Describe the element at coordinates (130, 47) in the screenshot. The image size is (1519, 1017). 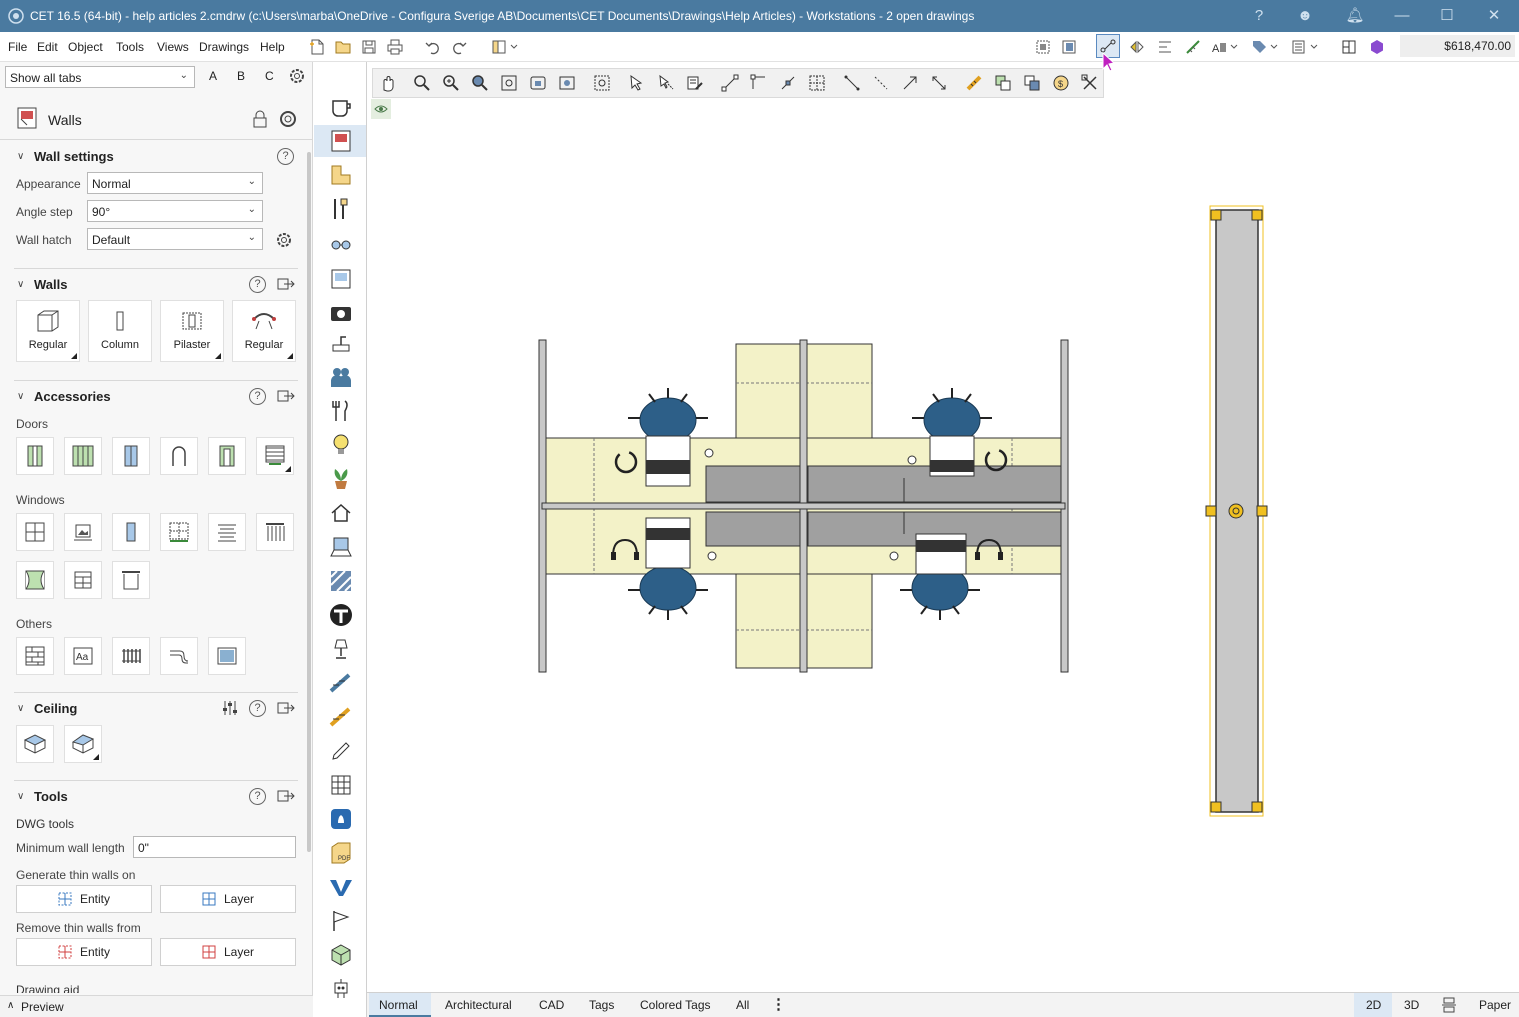
I see `menu-tools: Tools` at that location.